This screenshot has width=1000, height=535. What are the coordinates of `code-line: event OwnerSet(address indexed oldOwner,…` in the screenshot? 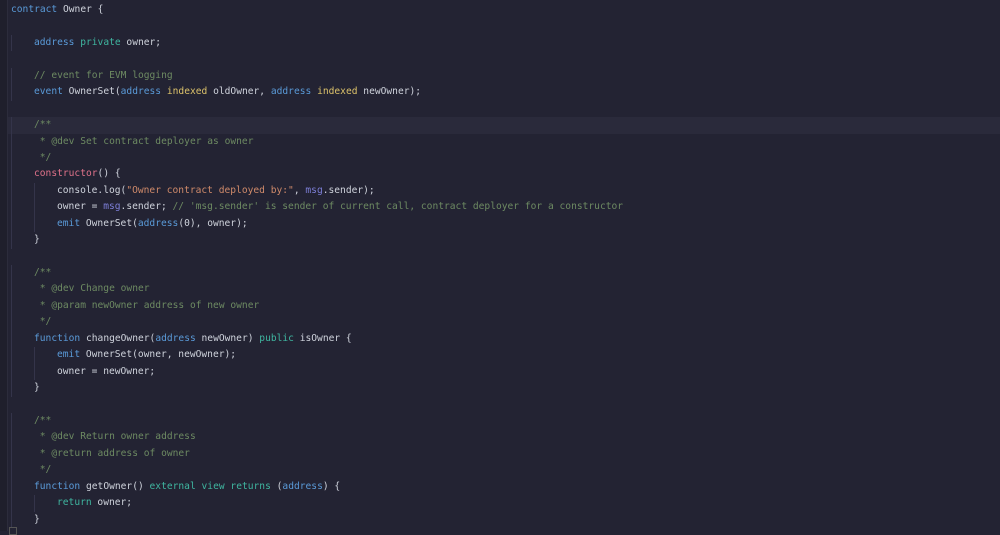 It's located at (505, 92).